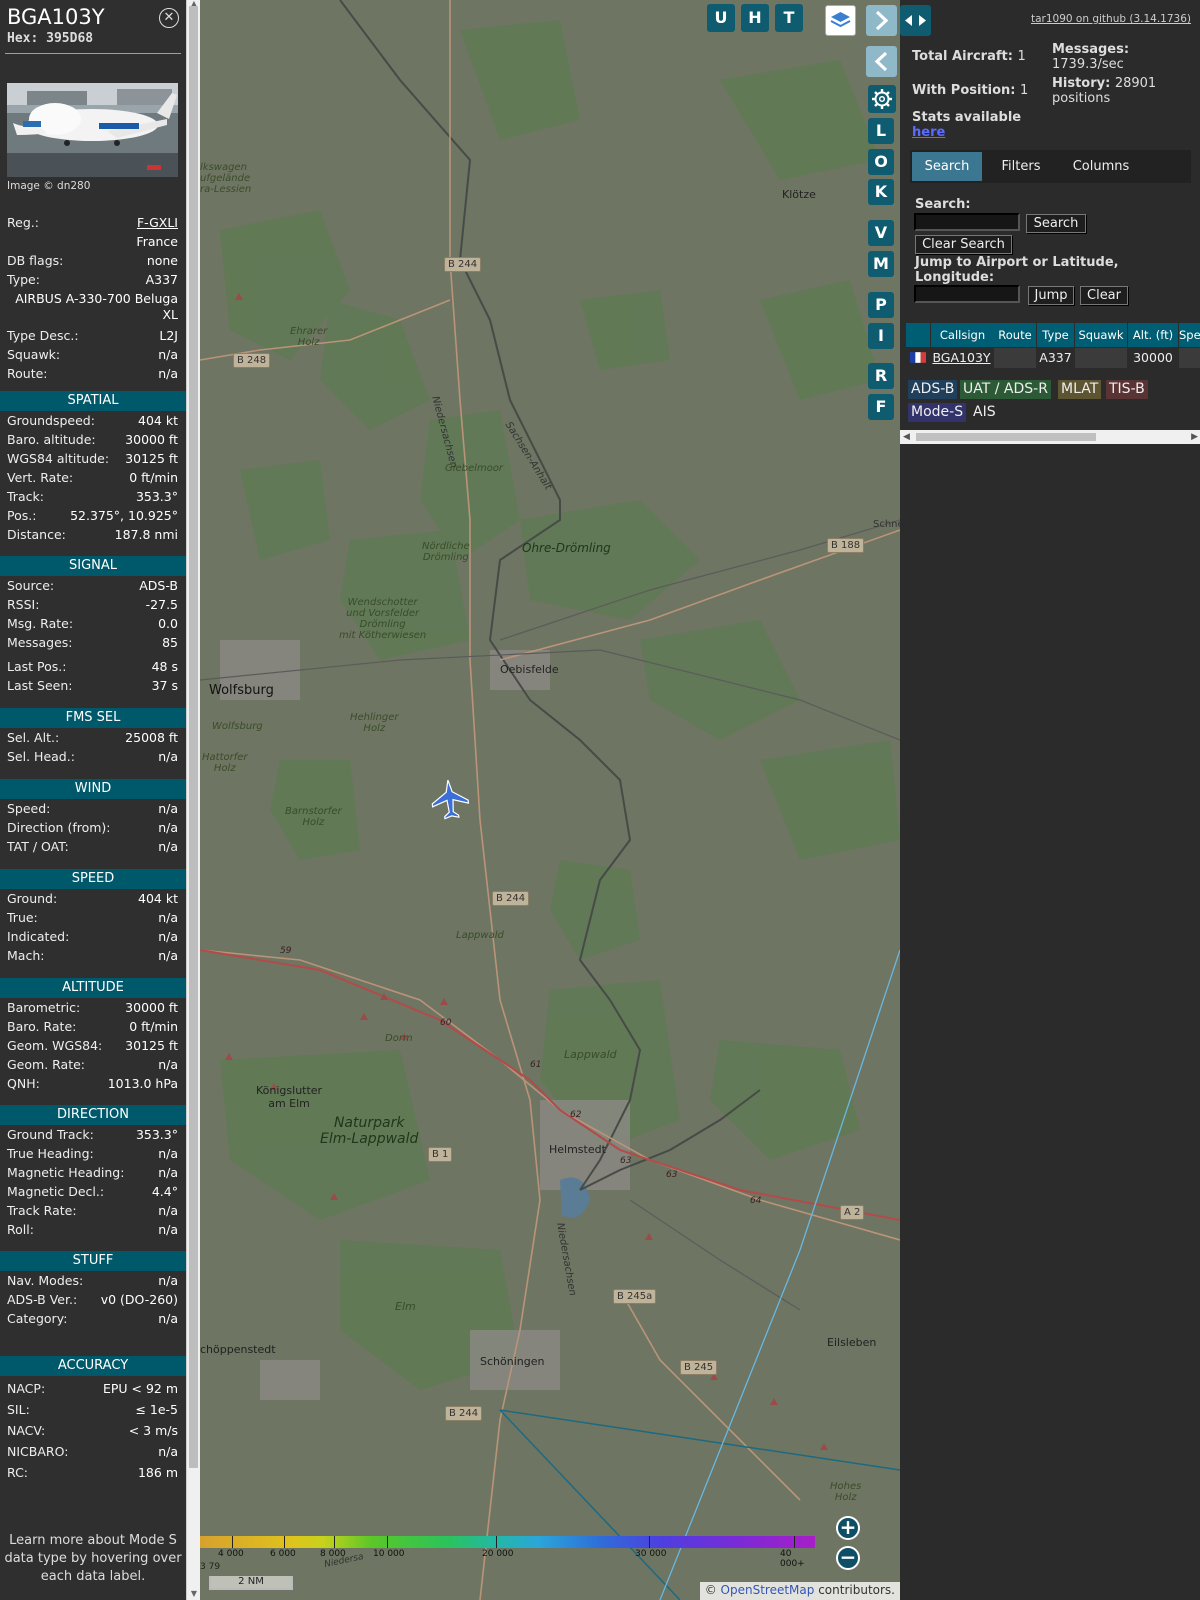  Describe the element at coordinates (34, 354) in the screenshot. I see `detail-label: Squawk:` at that location.